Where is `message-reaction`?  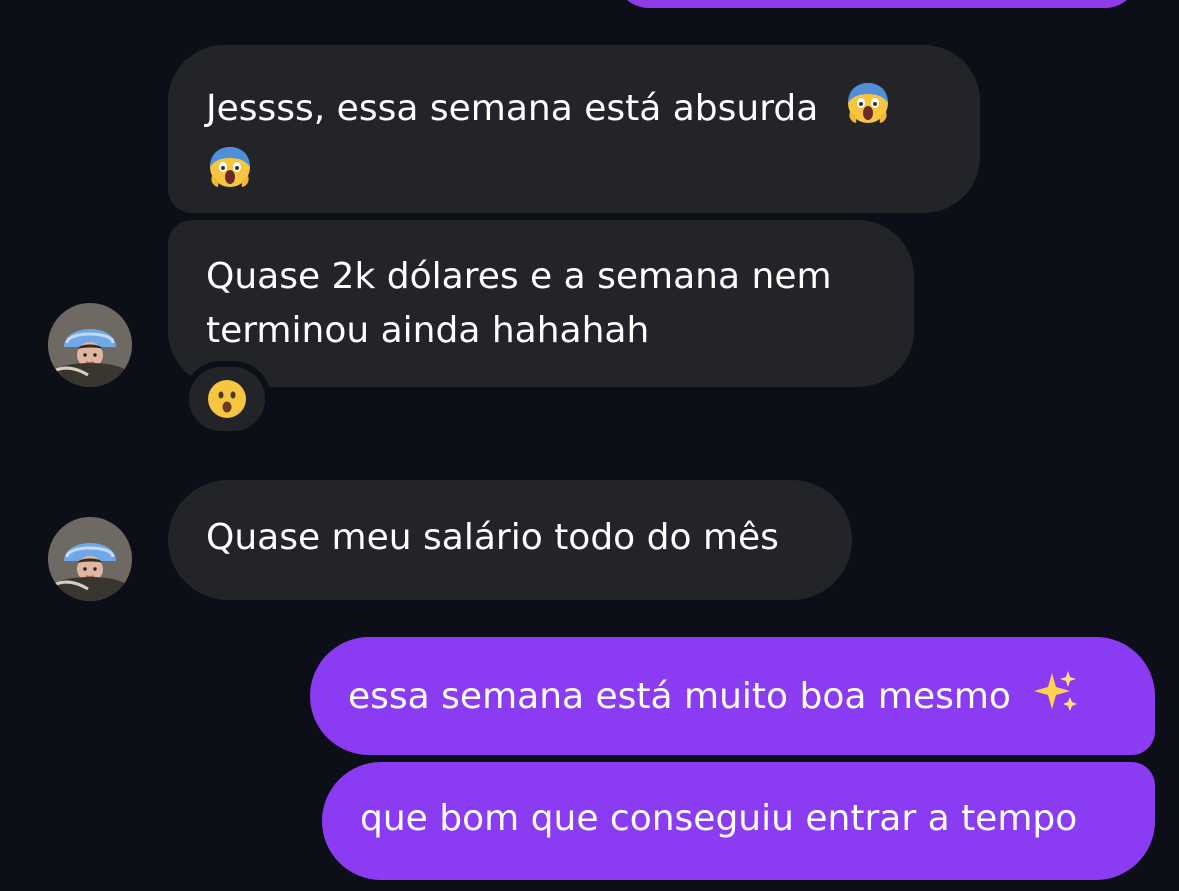
message-reaction is located at coordinates (227, 399).